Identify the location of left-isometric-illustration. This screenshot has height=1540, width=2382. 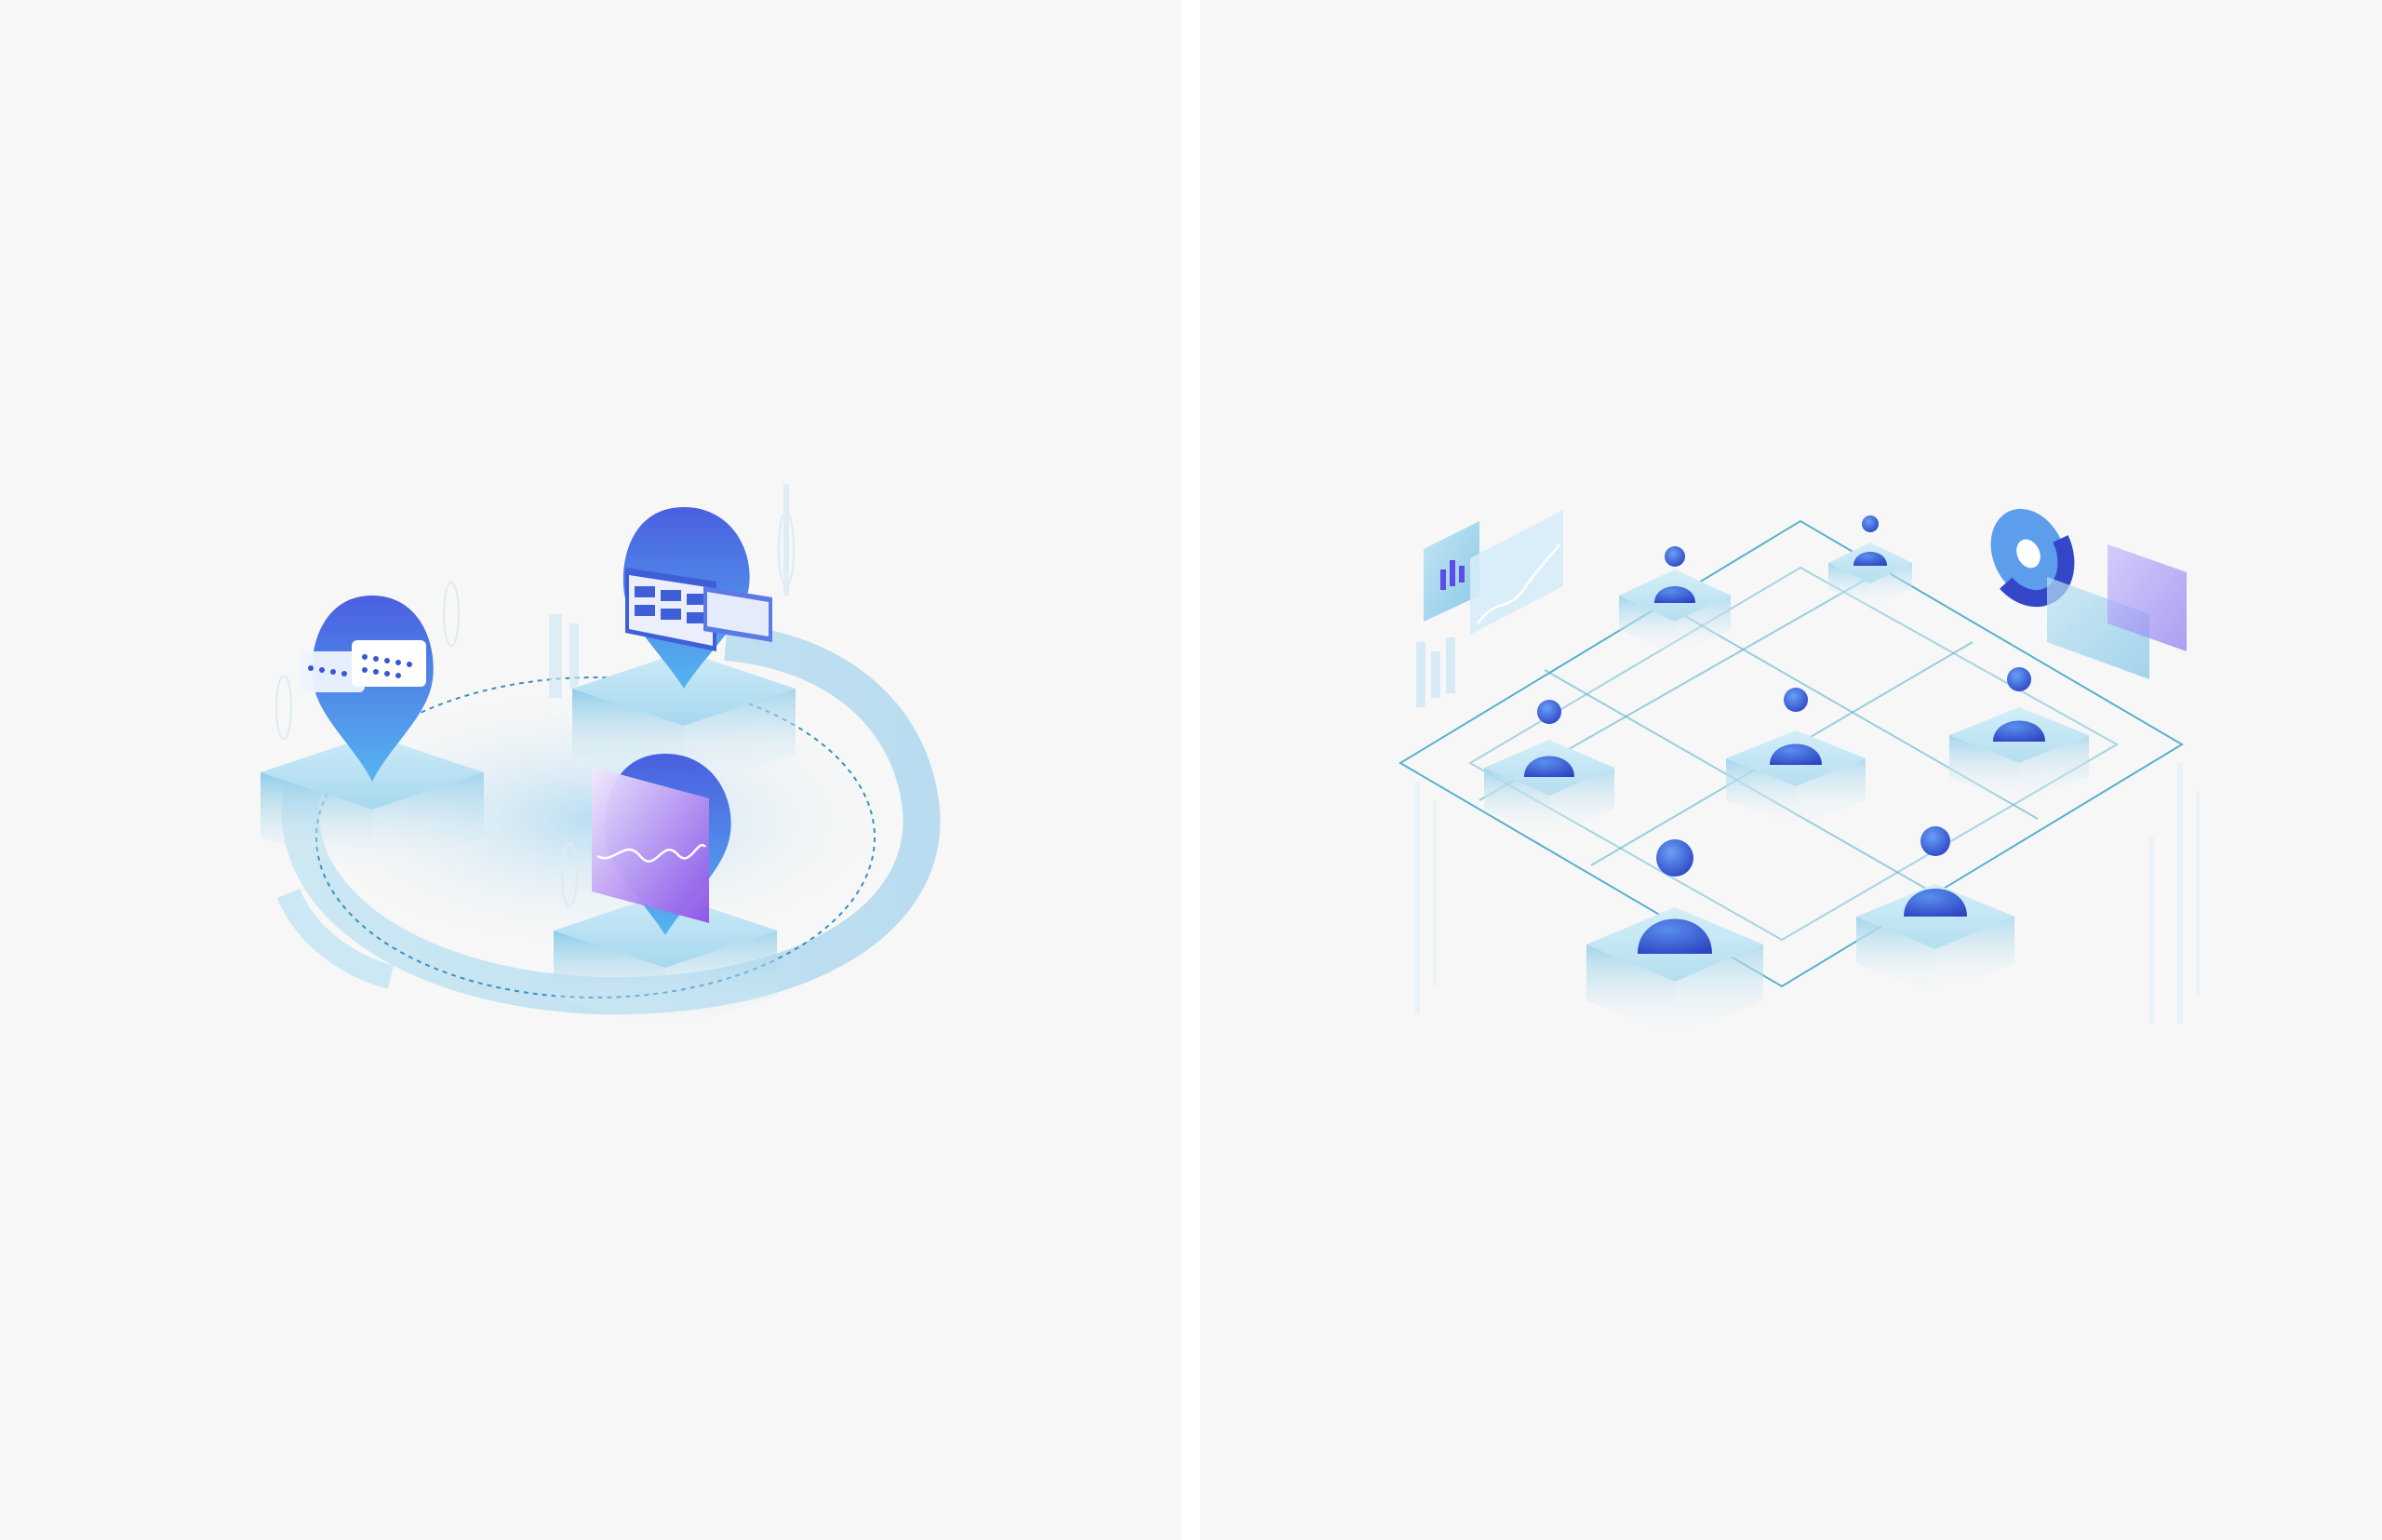
(601, 758).